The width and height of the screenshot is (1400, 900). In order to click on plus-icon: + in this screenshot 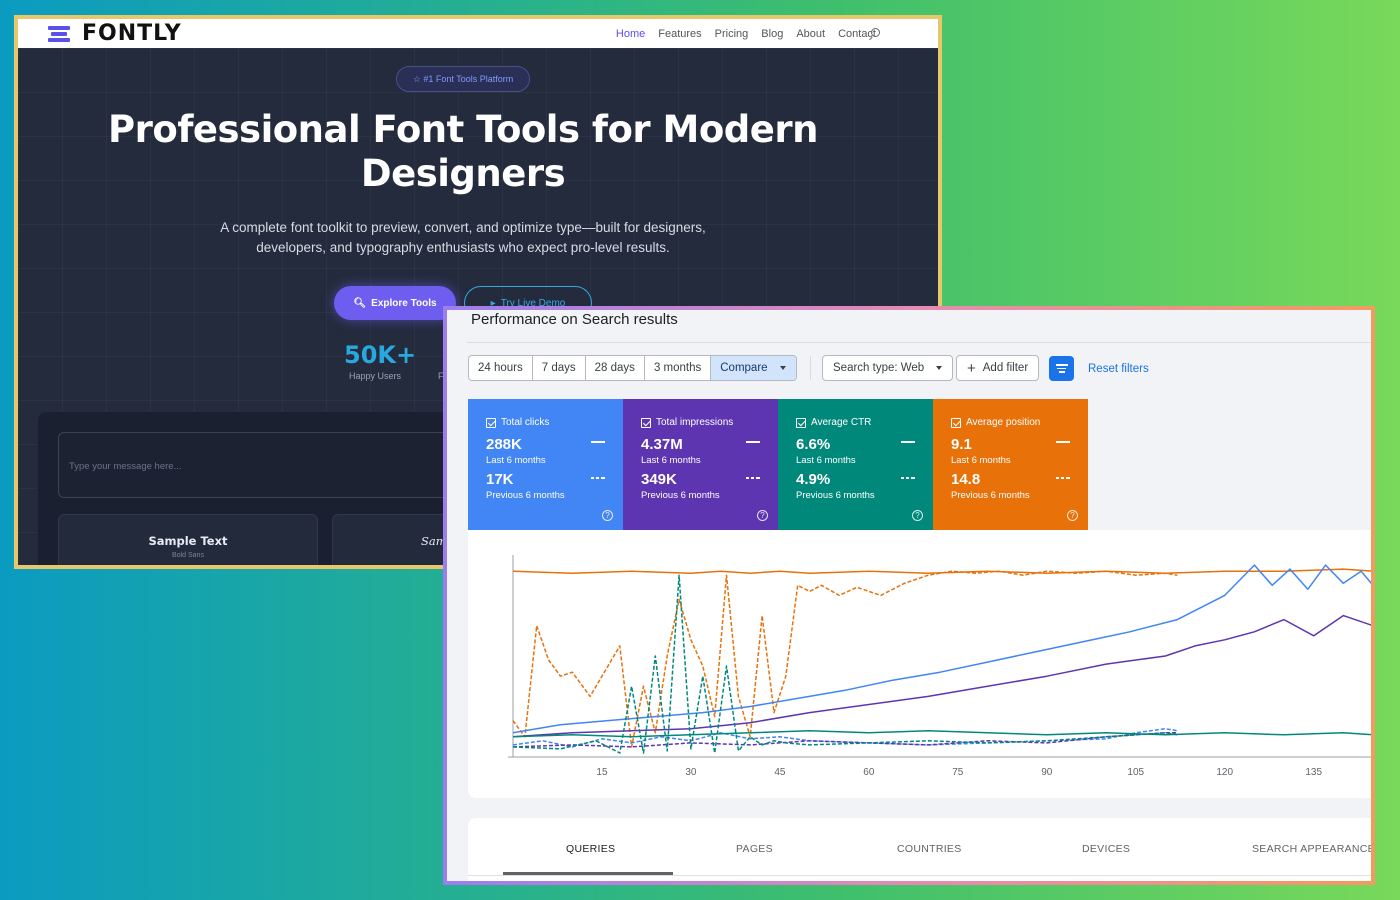, I will do `click(971, 368)`.